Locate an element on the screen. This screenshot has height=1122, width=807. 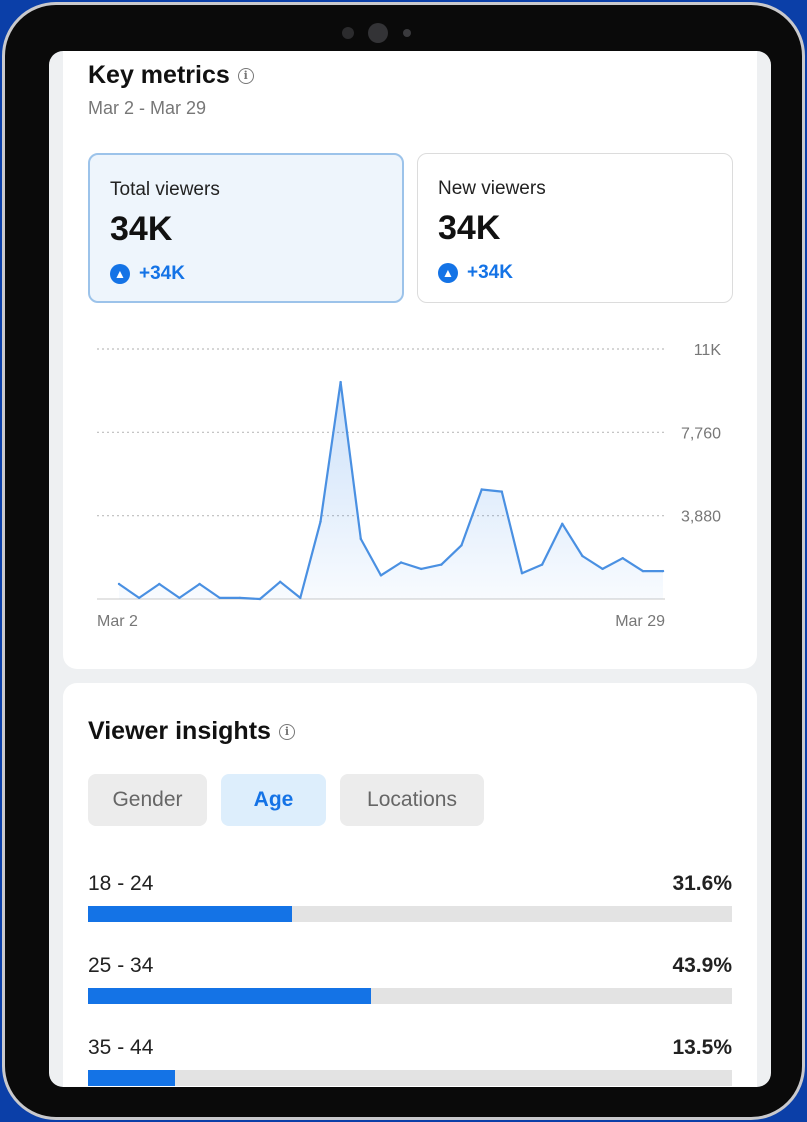
metric-card-total-viewers: Total viewers 34K ▲ +34K is located at coordinates (246, 228).